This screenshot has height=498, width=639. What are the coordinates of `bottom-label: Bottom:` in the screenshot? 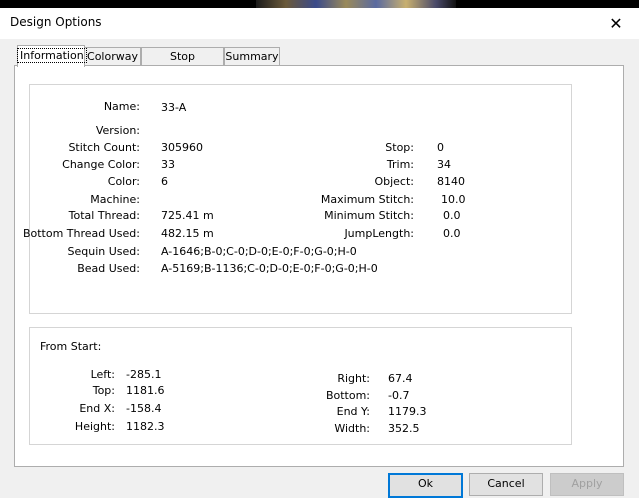 It's located at (347, 395).